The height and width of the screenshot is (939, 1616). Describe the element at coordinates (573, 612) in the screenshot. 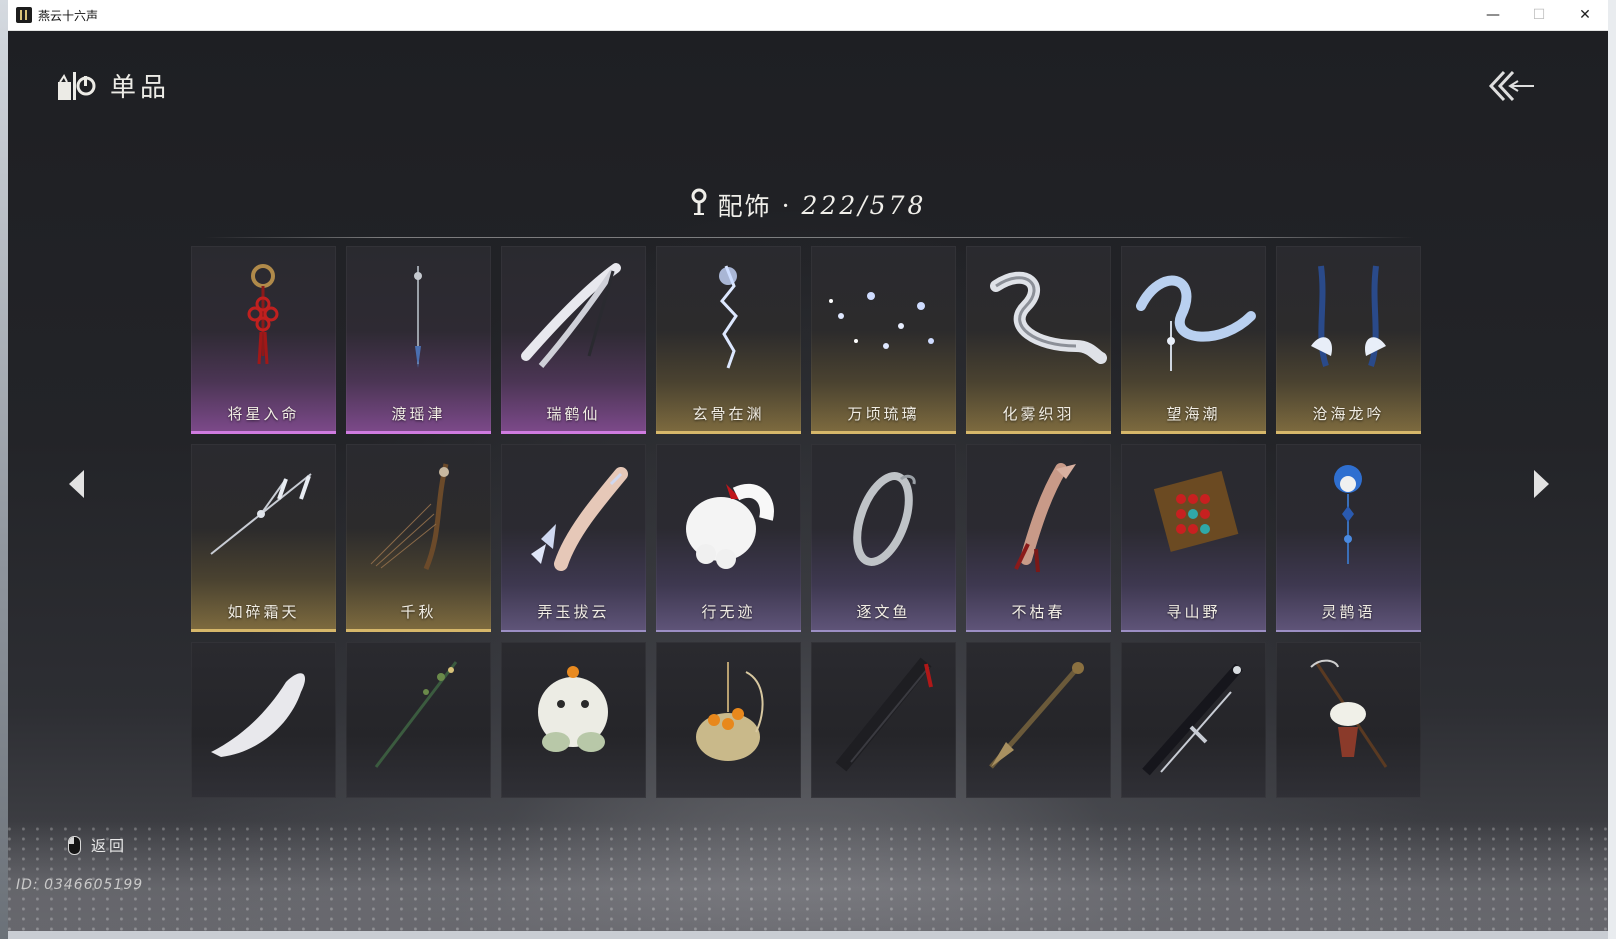

I see `item-label: 弄玉拔云` at that location.